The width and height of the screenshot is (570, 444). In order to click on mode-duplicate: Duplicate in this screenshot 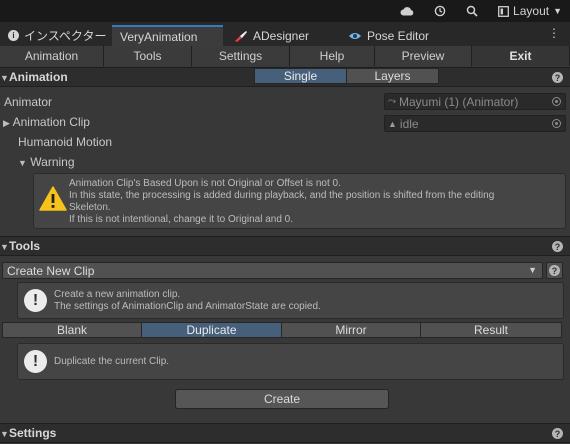, I will do `click(211, 330)`.